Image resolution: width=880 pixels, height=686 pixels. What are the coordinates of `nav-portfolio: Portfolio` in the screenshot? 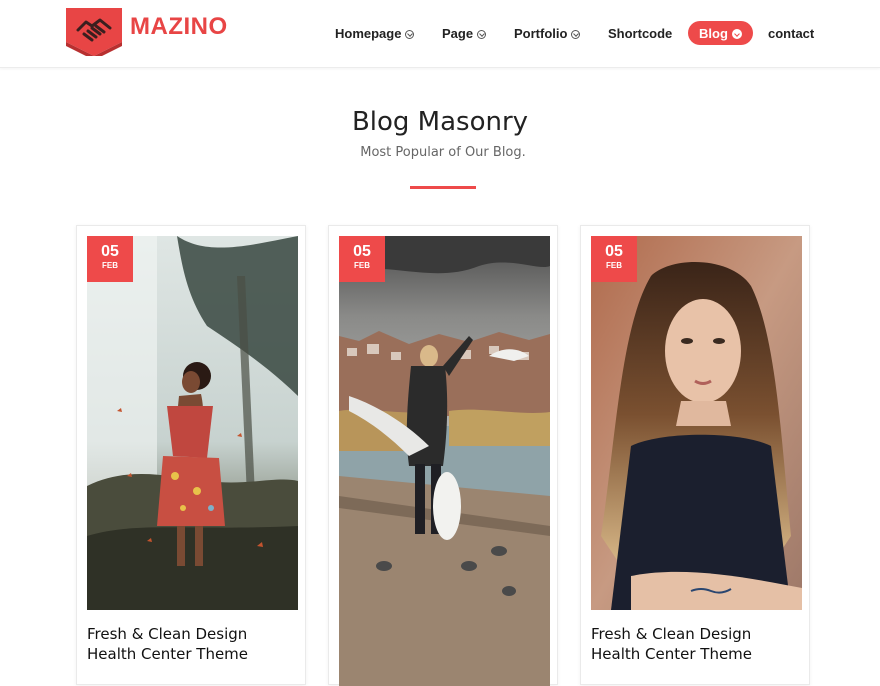 It's located at (547, 33).